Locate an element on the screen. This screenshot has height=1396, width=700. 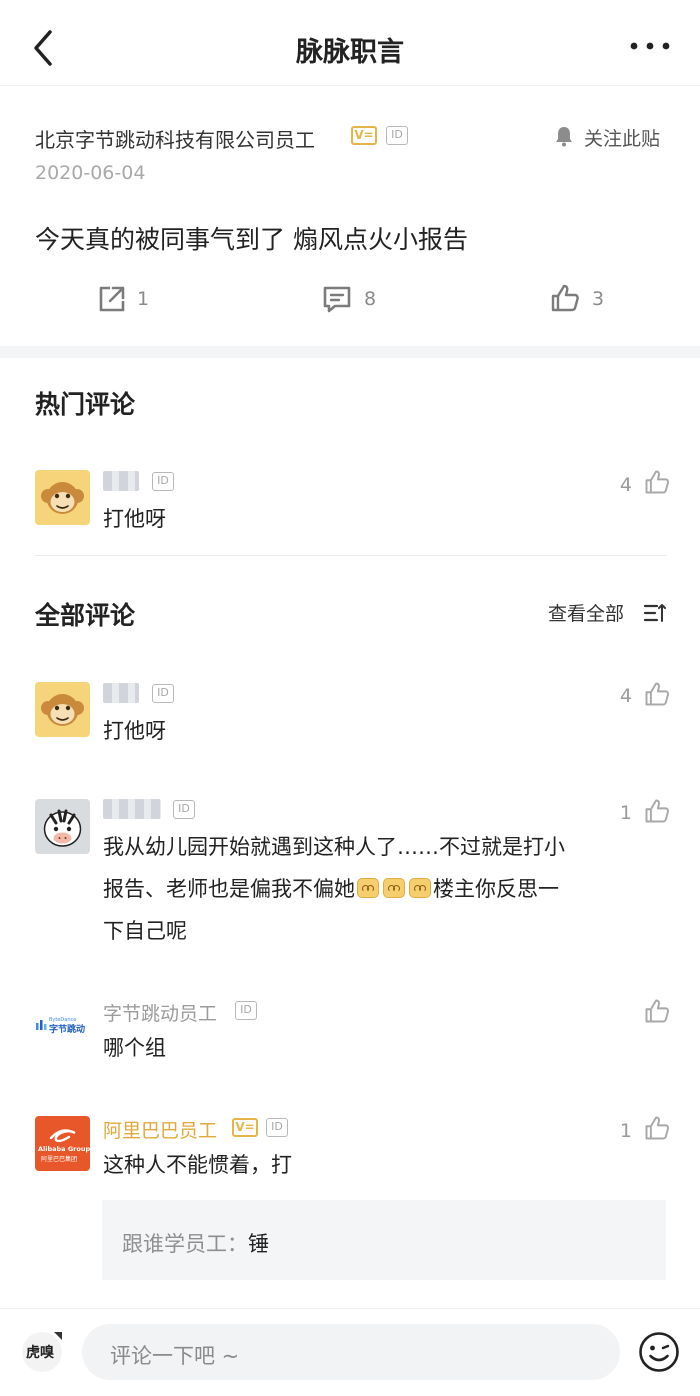
comment-line: 我从幼儿园开始就遇到这种人了……不过就是打小 is located at coordinates (334, 847).